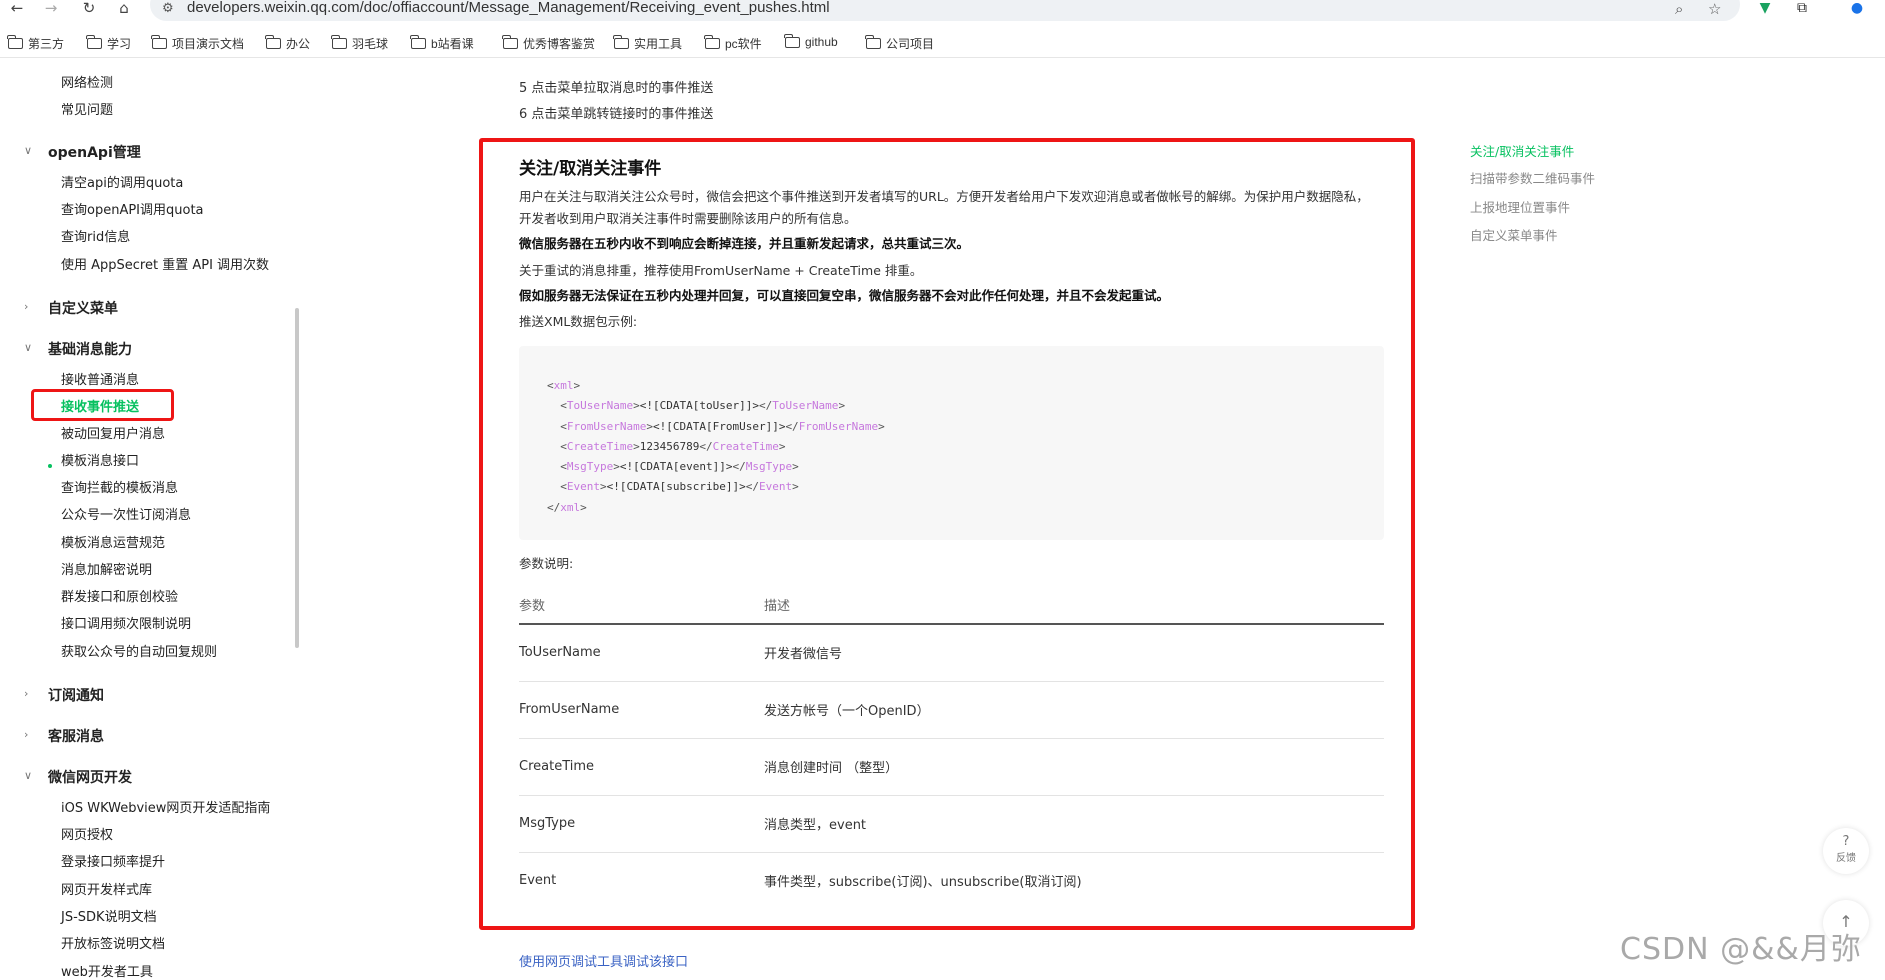 The image size is (1885, 980). What do you see at coordinates (132, 208) in the screenshot?
I see `sidebar-item: 查询openAPI调用quota` at bounding box center [132, 208].